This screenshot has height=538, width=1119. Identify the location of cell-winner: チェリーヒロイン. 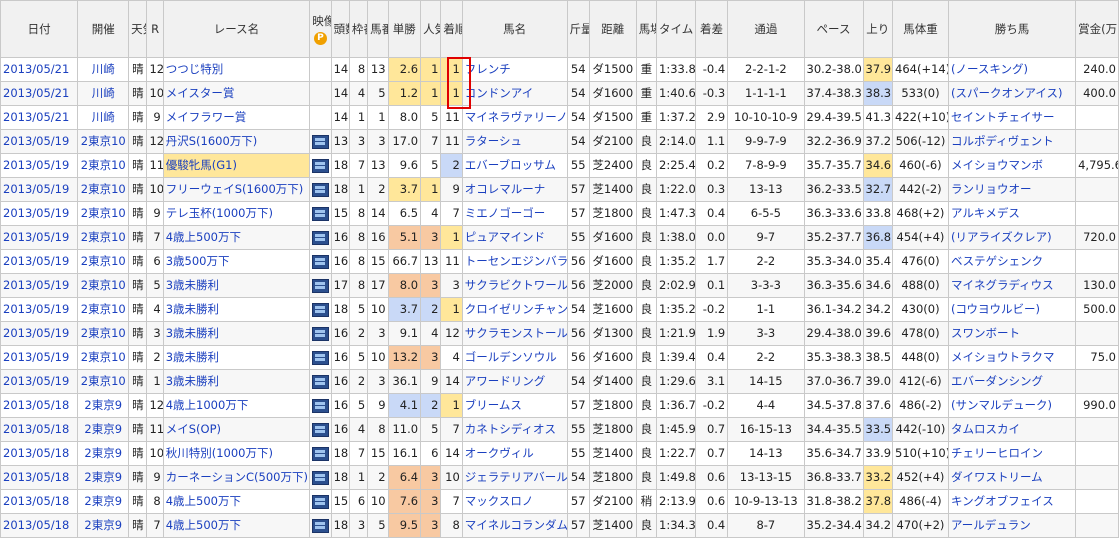
(1012, 453).